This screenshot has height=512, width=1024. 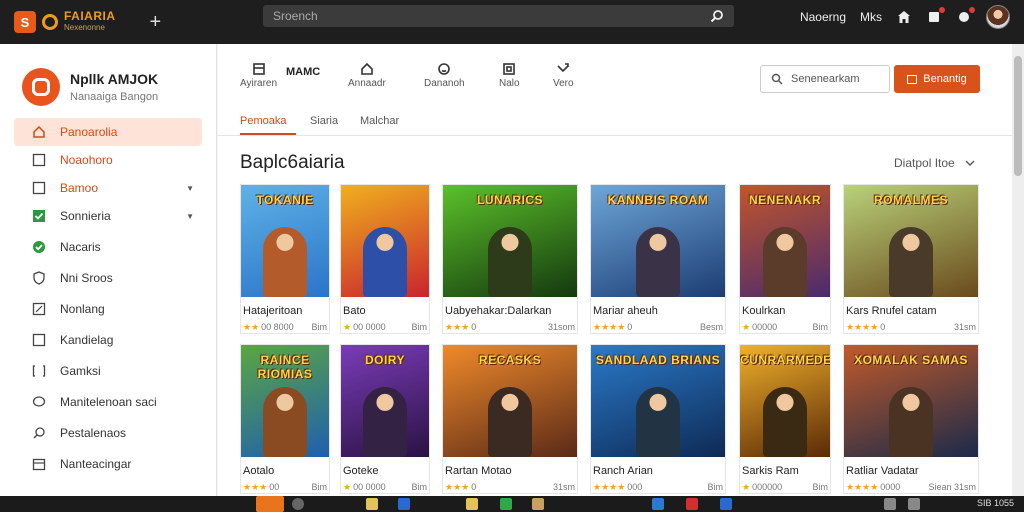 What do you see at coordinates (911, 401) in the screenshot?
I see `game-thumbnail: XOMALAK SAMAS` at bounding box center [911, 401].